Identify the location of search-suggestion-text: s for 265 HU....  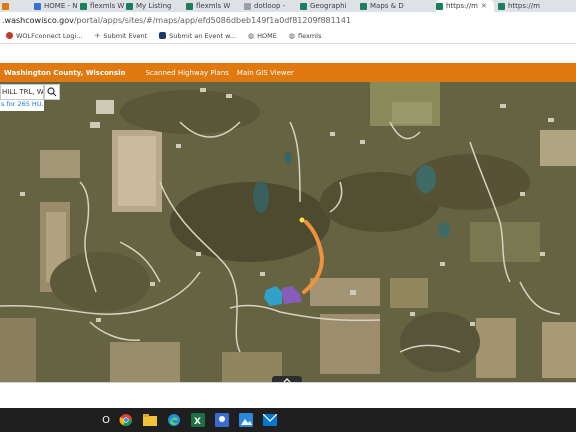
(22, 104).